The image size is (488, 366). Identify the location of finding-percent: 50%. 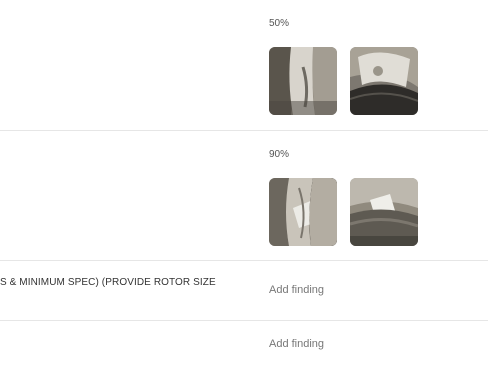
(279, 23).